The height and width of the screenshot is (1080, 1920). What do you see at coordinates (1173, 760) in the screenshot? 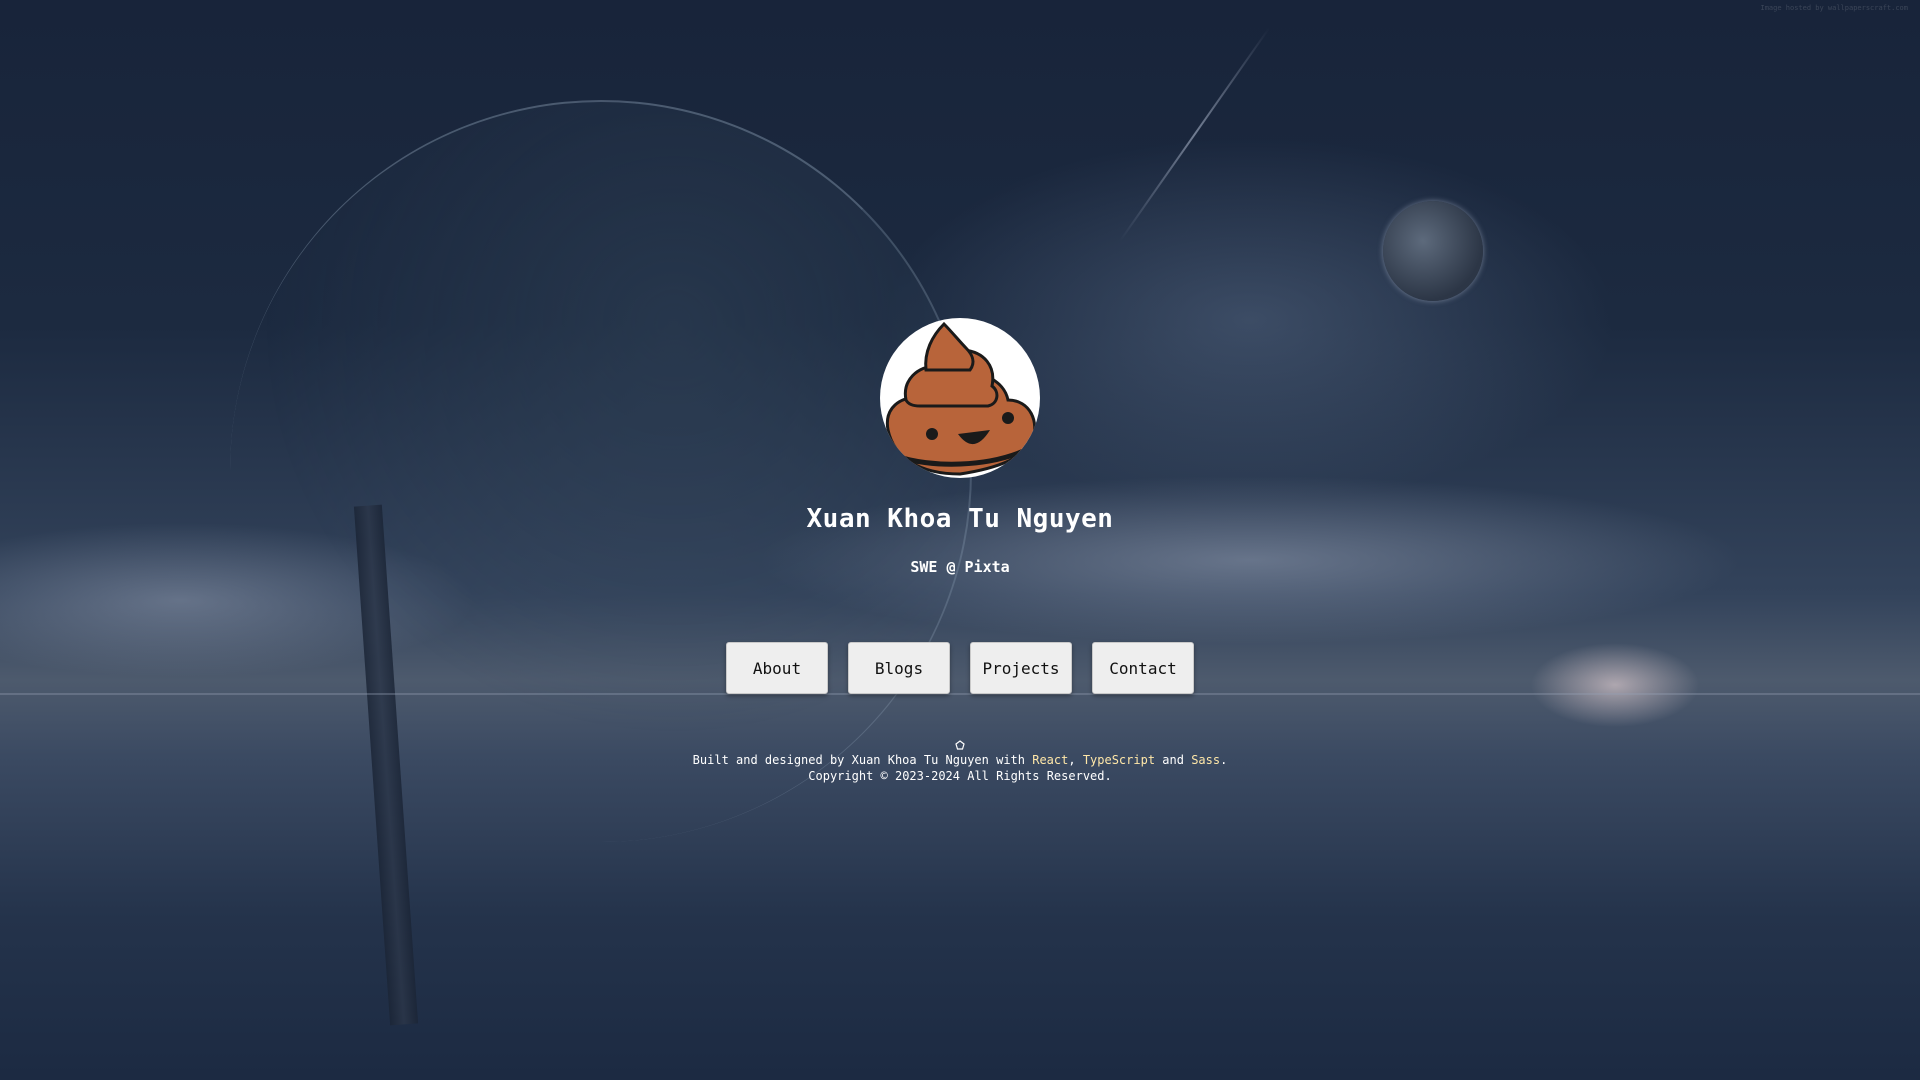
I see `footer-separator: and` at bounding box center [1173, 760].